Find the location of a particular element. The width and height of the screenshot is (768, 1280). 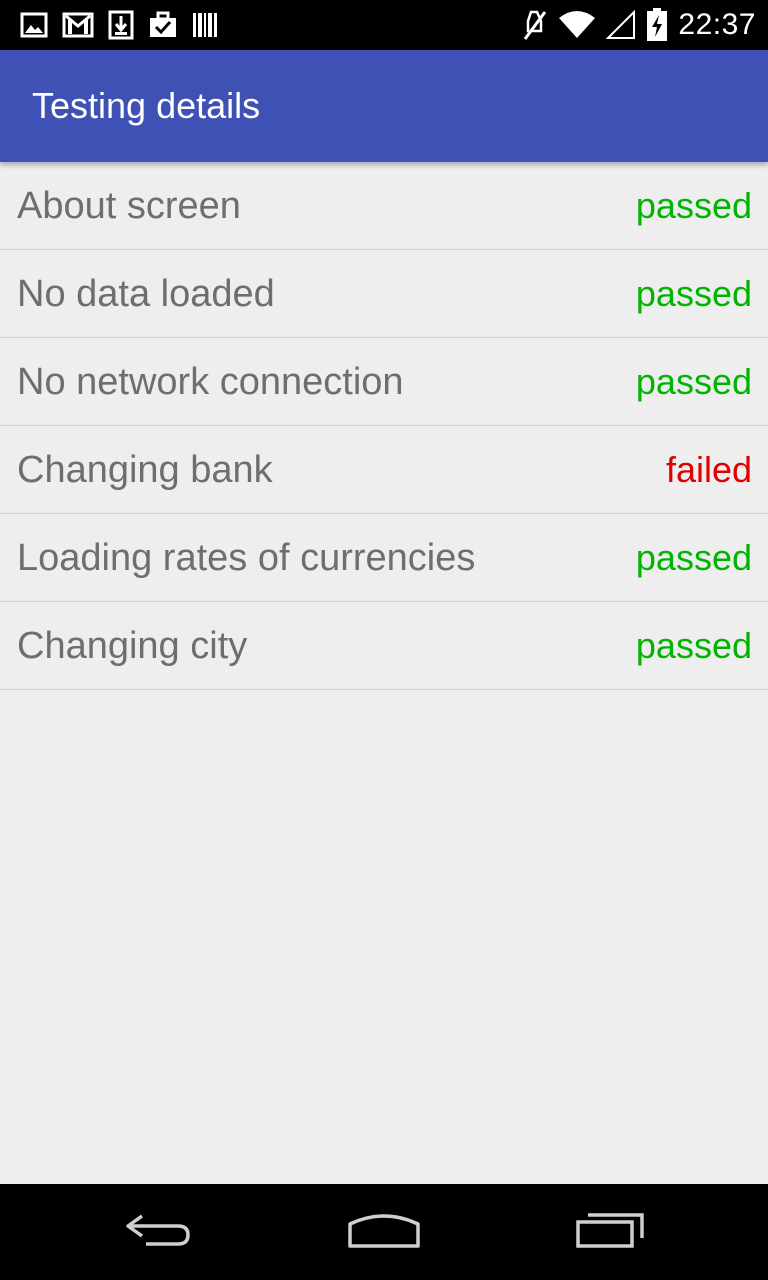

home-icon is located at coordinates (384, 1232).